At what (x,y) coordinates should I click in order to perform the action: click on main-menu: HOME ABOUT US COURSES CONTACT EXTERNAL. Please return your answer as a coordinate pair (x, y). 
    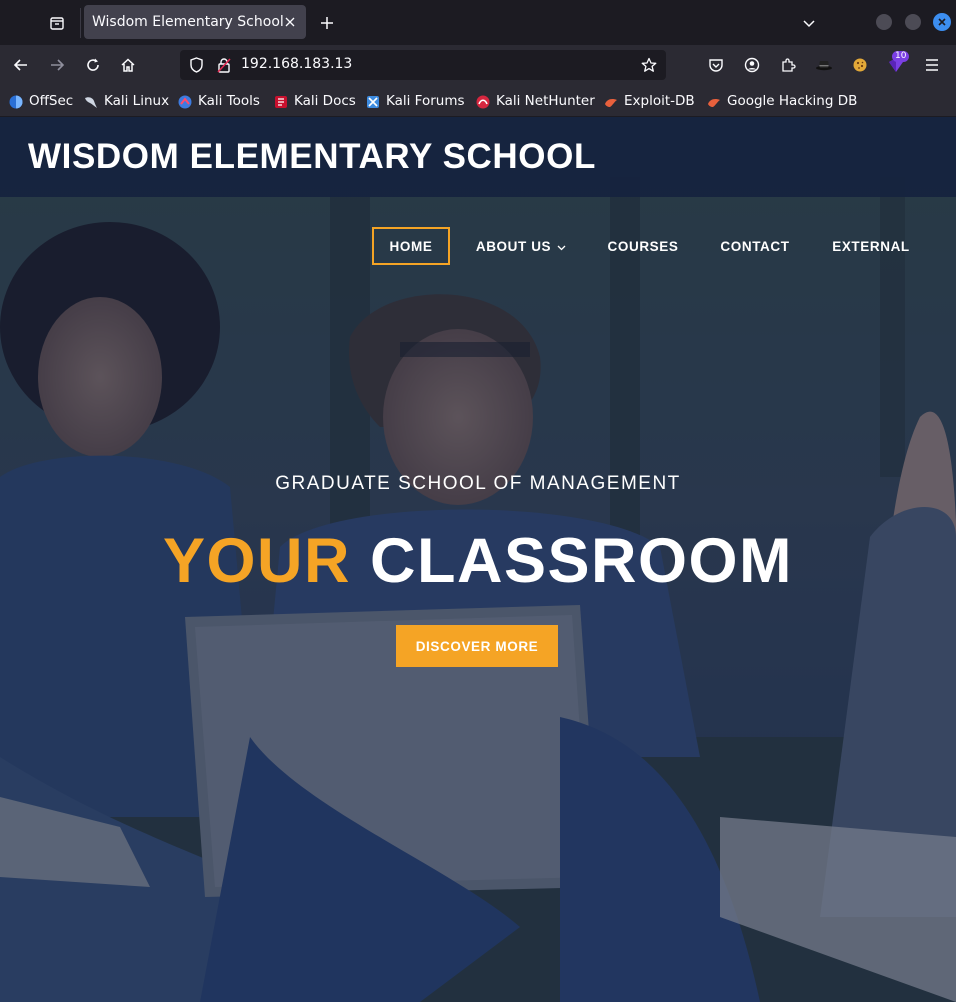
    Looking at the image, I should click on (478, 246).